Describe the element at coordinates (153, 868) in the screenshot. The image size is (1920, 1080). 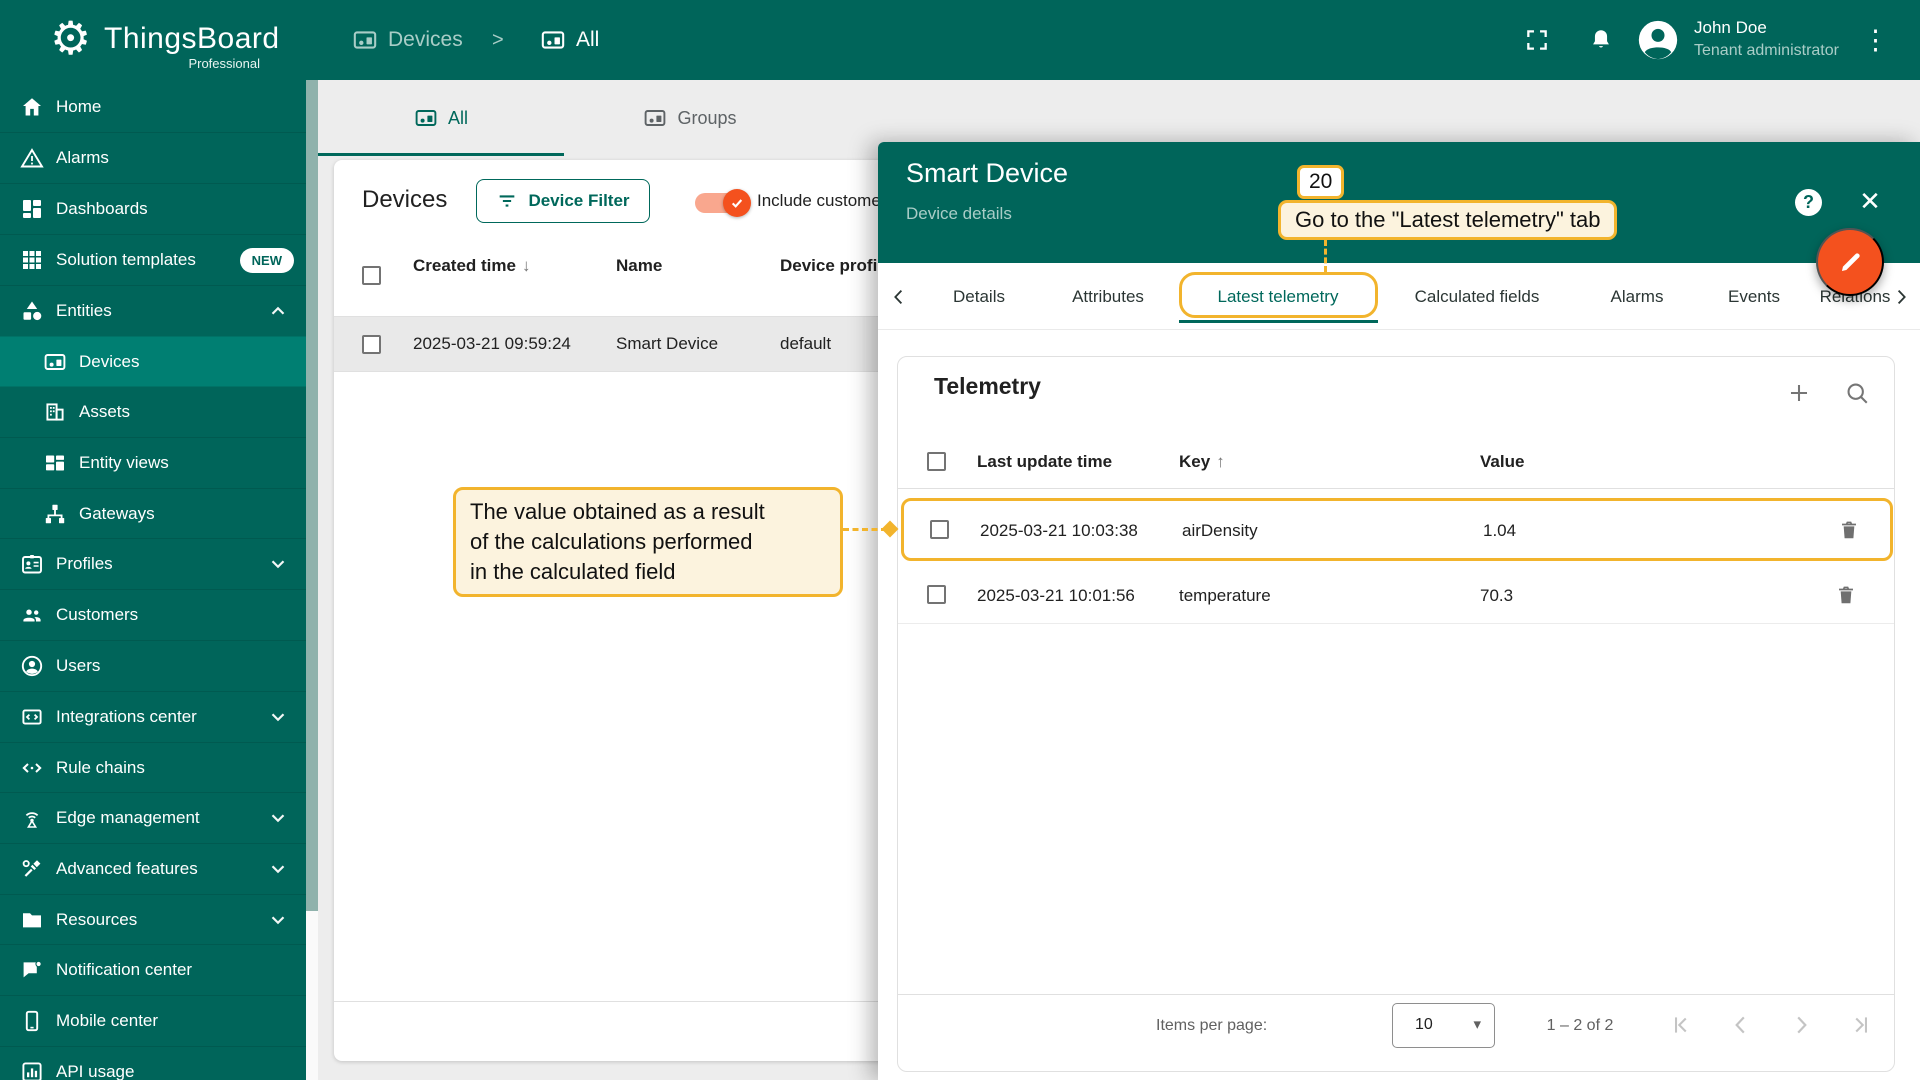
I see `sidebar-item-advanced-features: Advanced features` at that location.